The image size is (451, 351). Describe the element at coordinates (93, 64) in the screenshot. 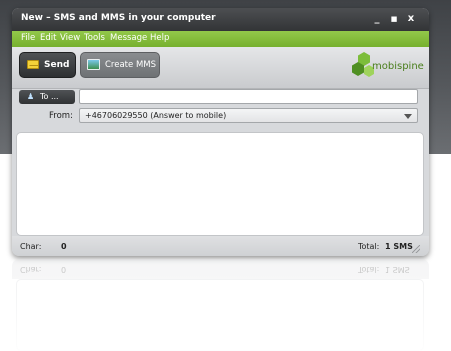

I see `picture-icon` at that location.